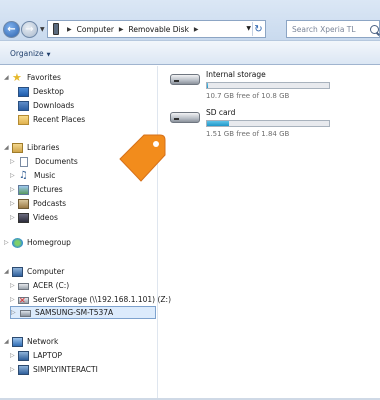  I want to click on nav-network: ◢ Network, so click(31, 341).